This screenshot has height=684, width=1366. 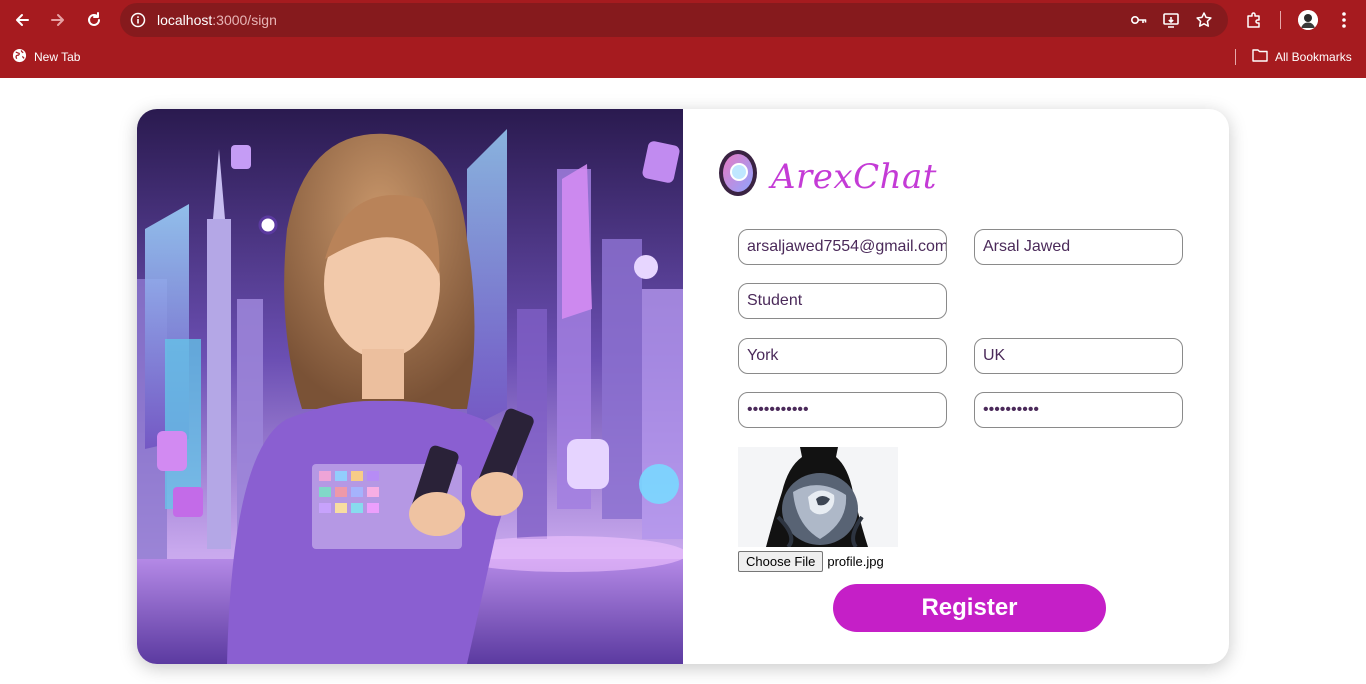 I want to click on site-info-icon, so click(x=138, y=20).